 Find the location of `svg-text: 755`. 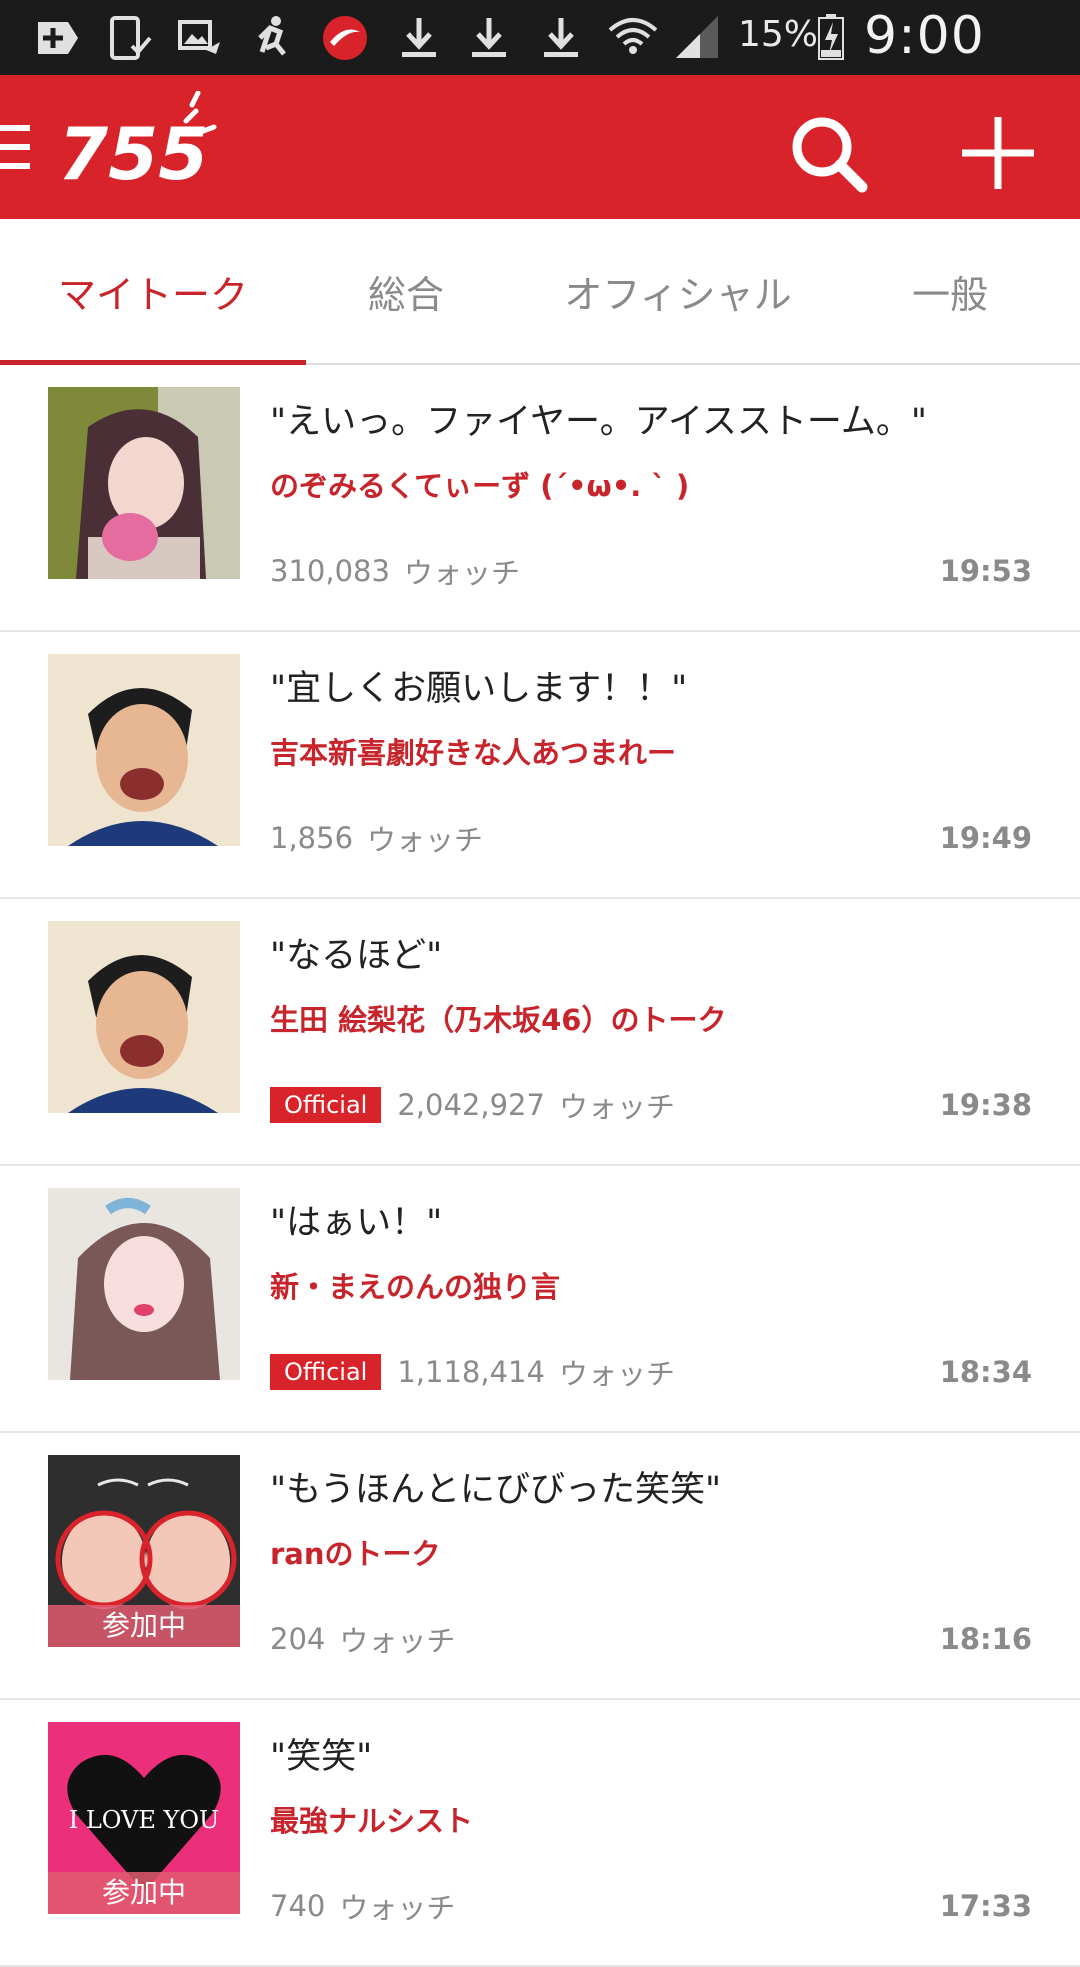

svg-text: 755 is located at coordinates (133, 154).